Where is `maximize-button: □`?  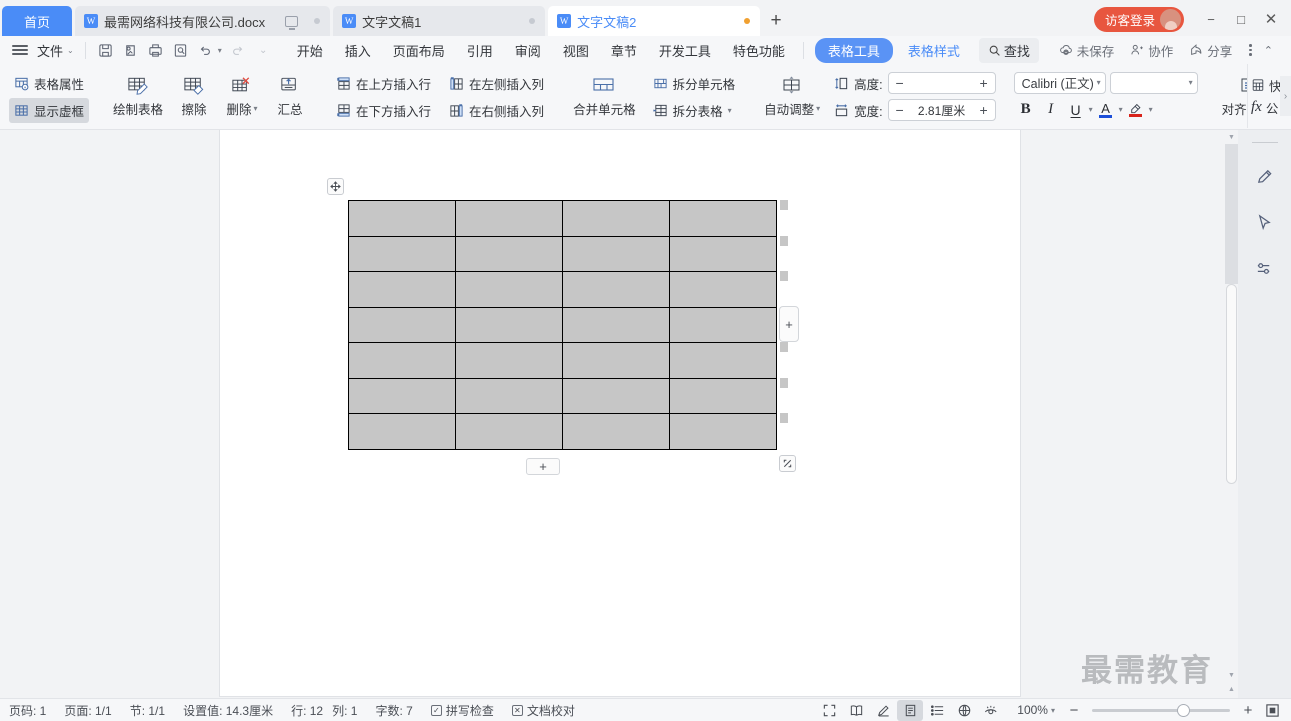
maximize-button: □ is located at coordinates (1241, 19).